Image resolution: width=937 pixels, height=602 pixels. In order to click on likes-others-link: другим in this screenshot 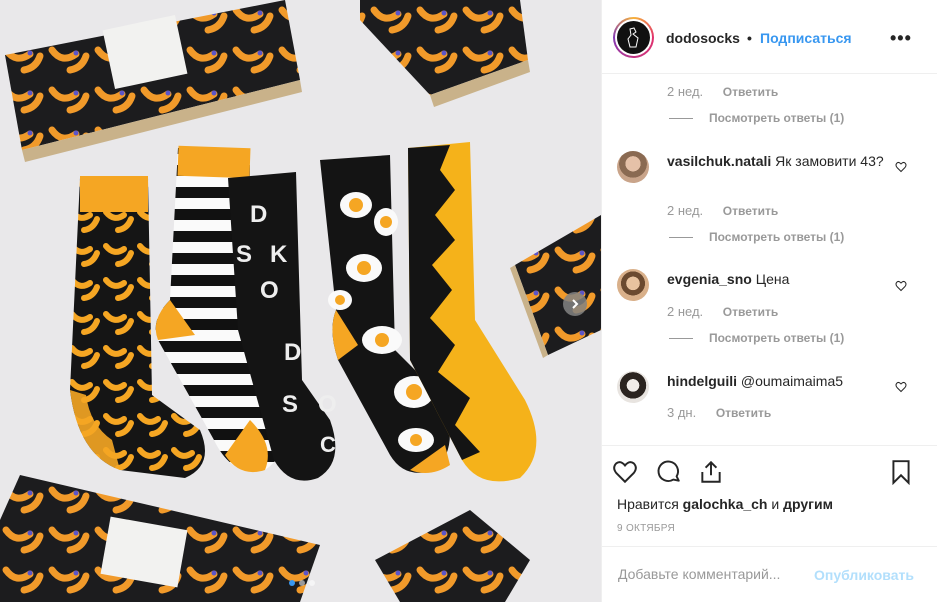, I will do `click(808, 504)`.